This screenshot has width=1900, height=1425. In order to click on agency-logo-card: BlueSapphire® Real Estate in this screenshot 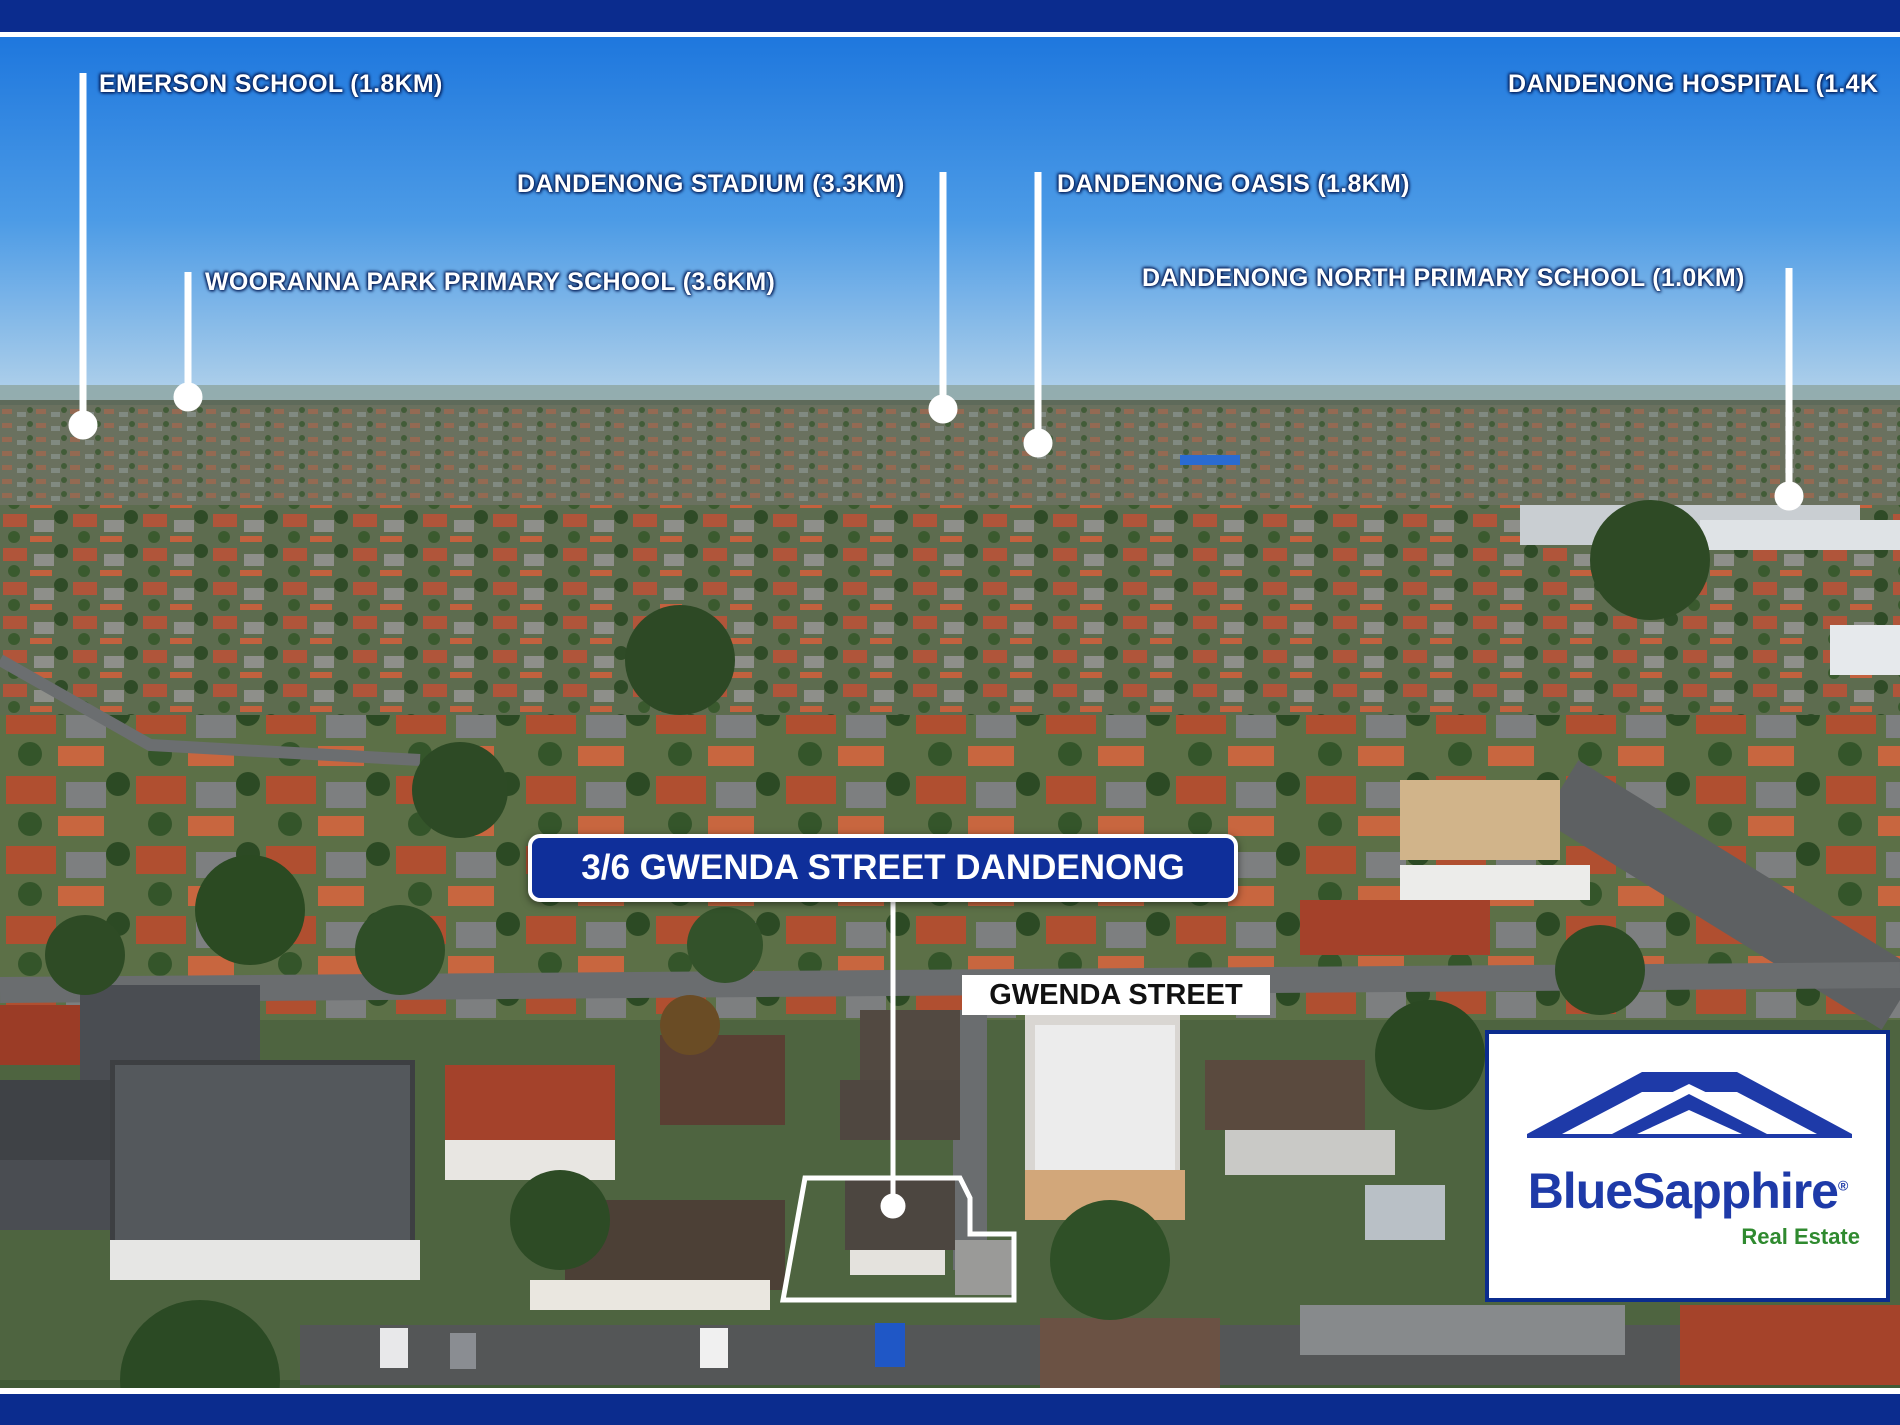, I will do `click(1687, 1166)`.